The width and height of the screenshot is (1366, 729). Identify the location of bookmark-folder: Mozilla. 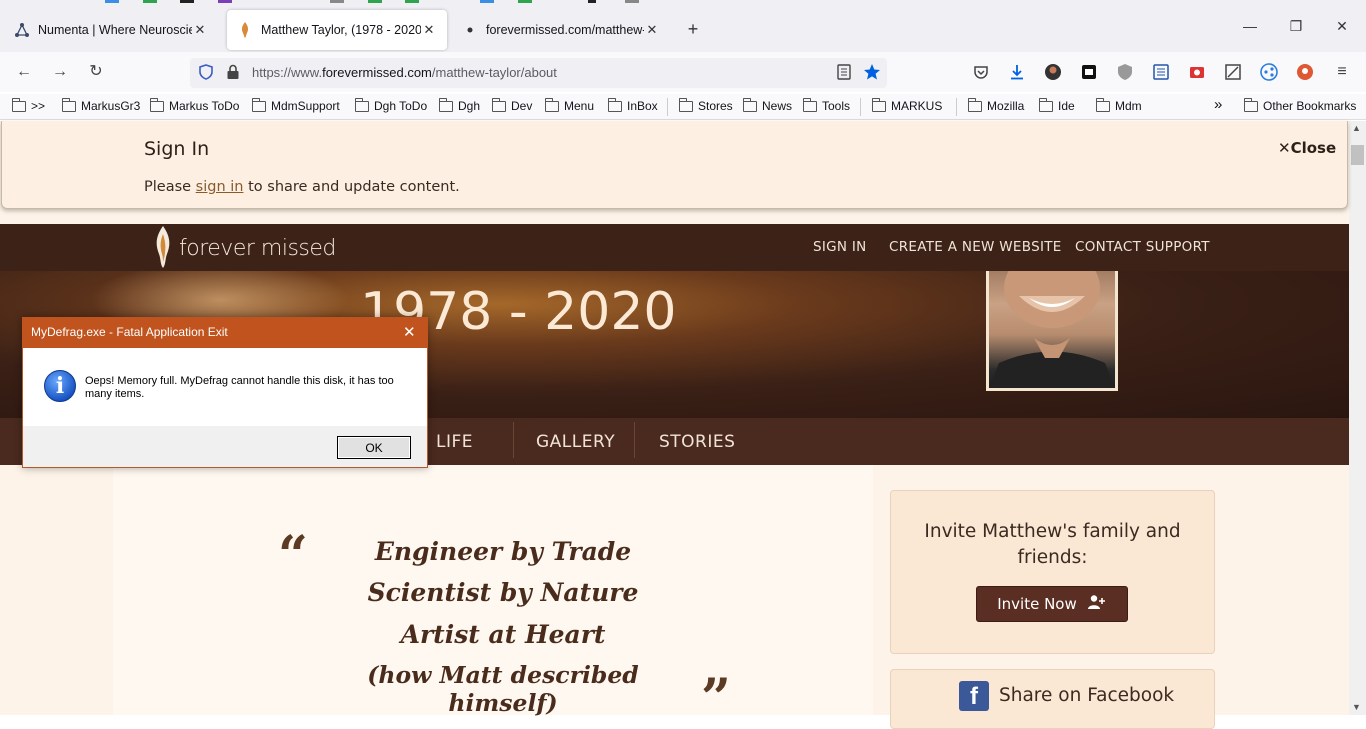
(996, 105).